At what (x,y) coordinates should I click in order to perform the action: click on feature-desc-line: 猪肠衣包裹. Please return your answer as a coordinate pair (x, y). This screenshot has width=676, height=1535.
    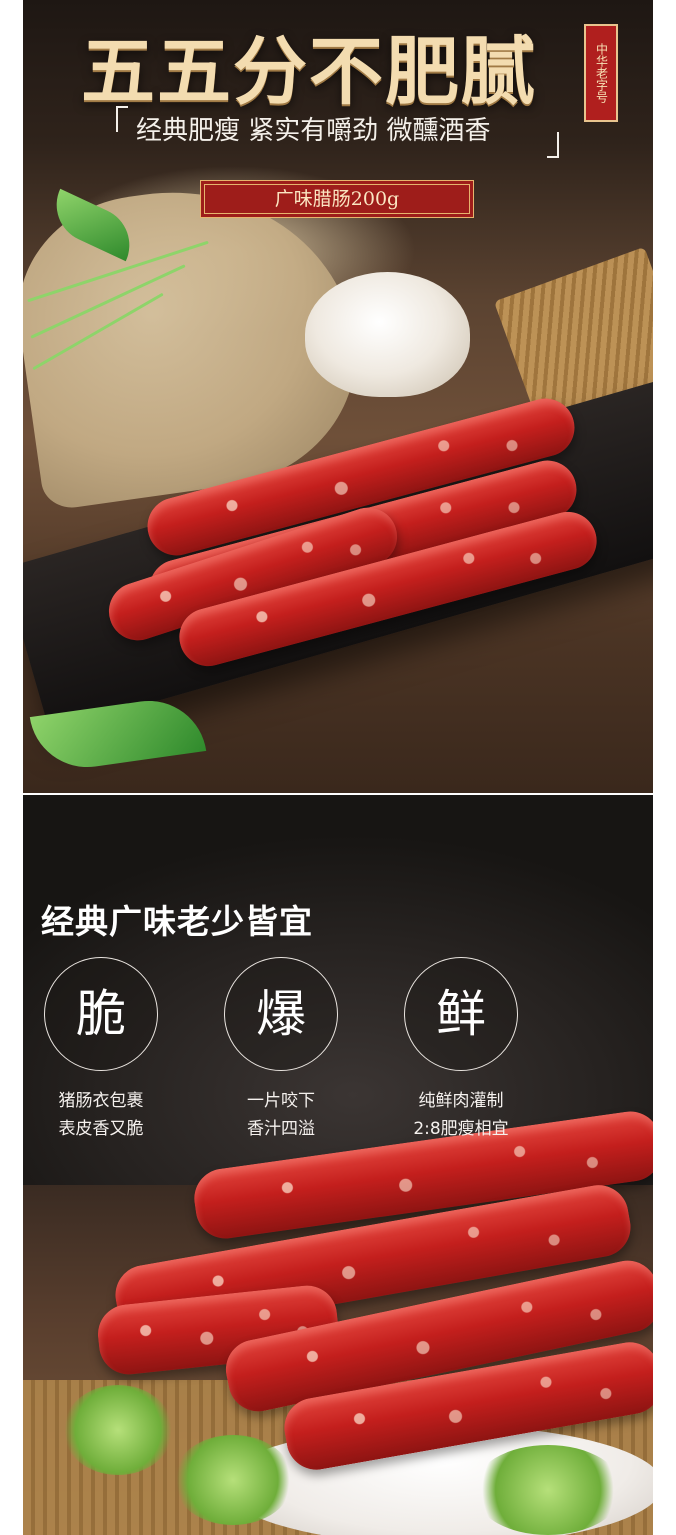
    Looking at the image, I should click on (101, 1101).